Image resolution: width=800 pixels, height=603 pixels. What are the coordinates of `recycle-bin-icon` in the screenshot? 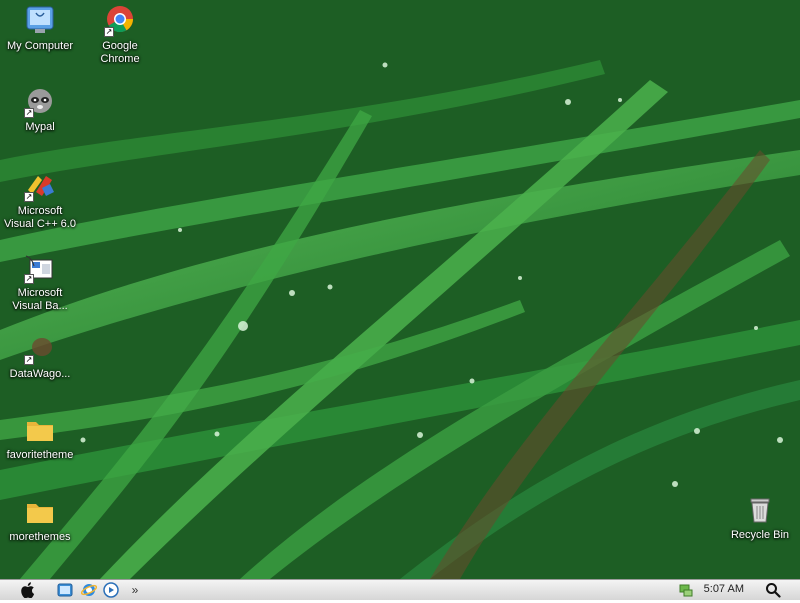 It's located at (760, 510).